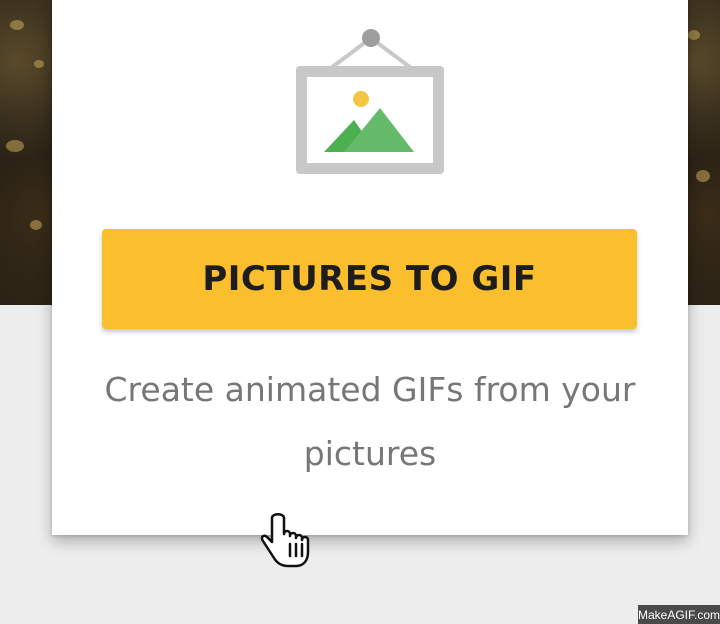  What do you see at coordinates (679, 614) in the screenshot?
I see `makeagif-watermark: MakeAGIF.com` at bounding box center [679, 614].